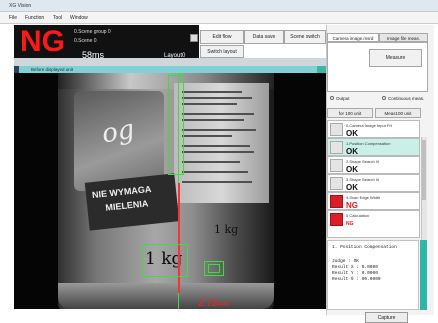 This screenshot has height=323, width=438. I want to click on edit-flow-button: Edit flow, so click(222, 37).